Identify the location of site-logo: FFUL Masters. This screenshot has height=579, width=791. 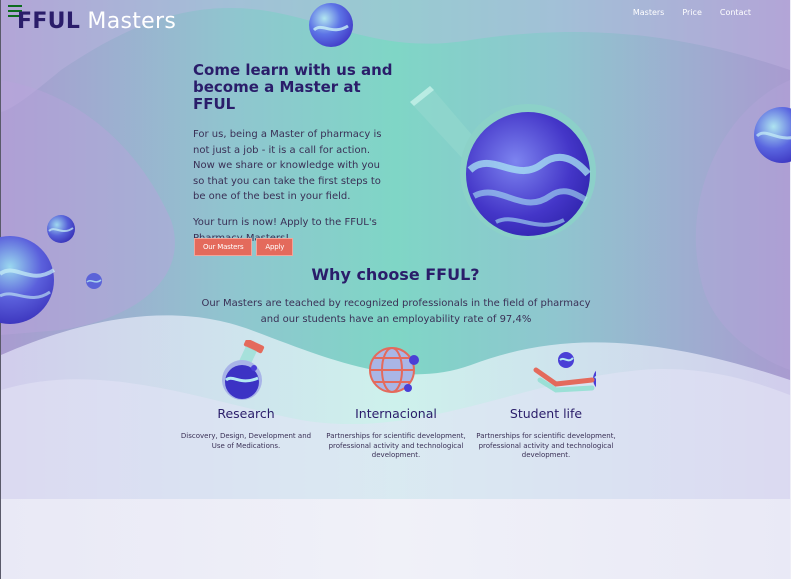
(96, 21).